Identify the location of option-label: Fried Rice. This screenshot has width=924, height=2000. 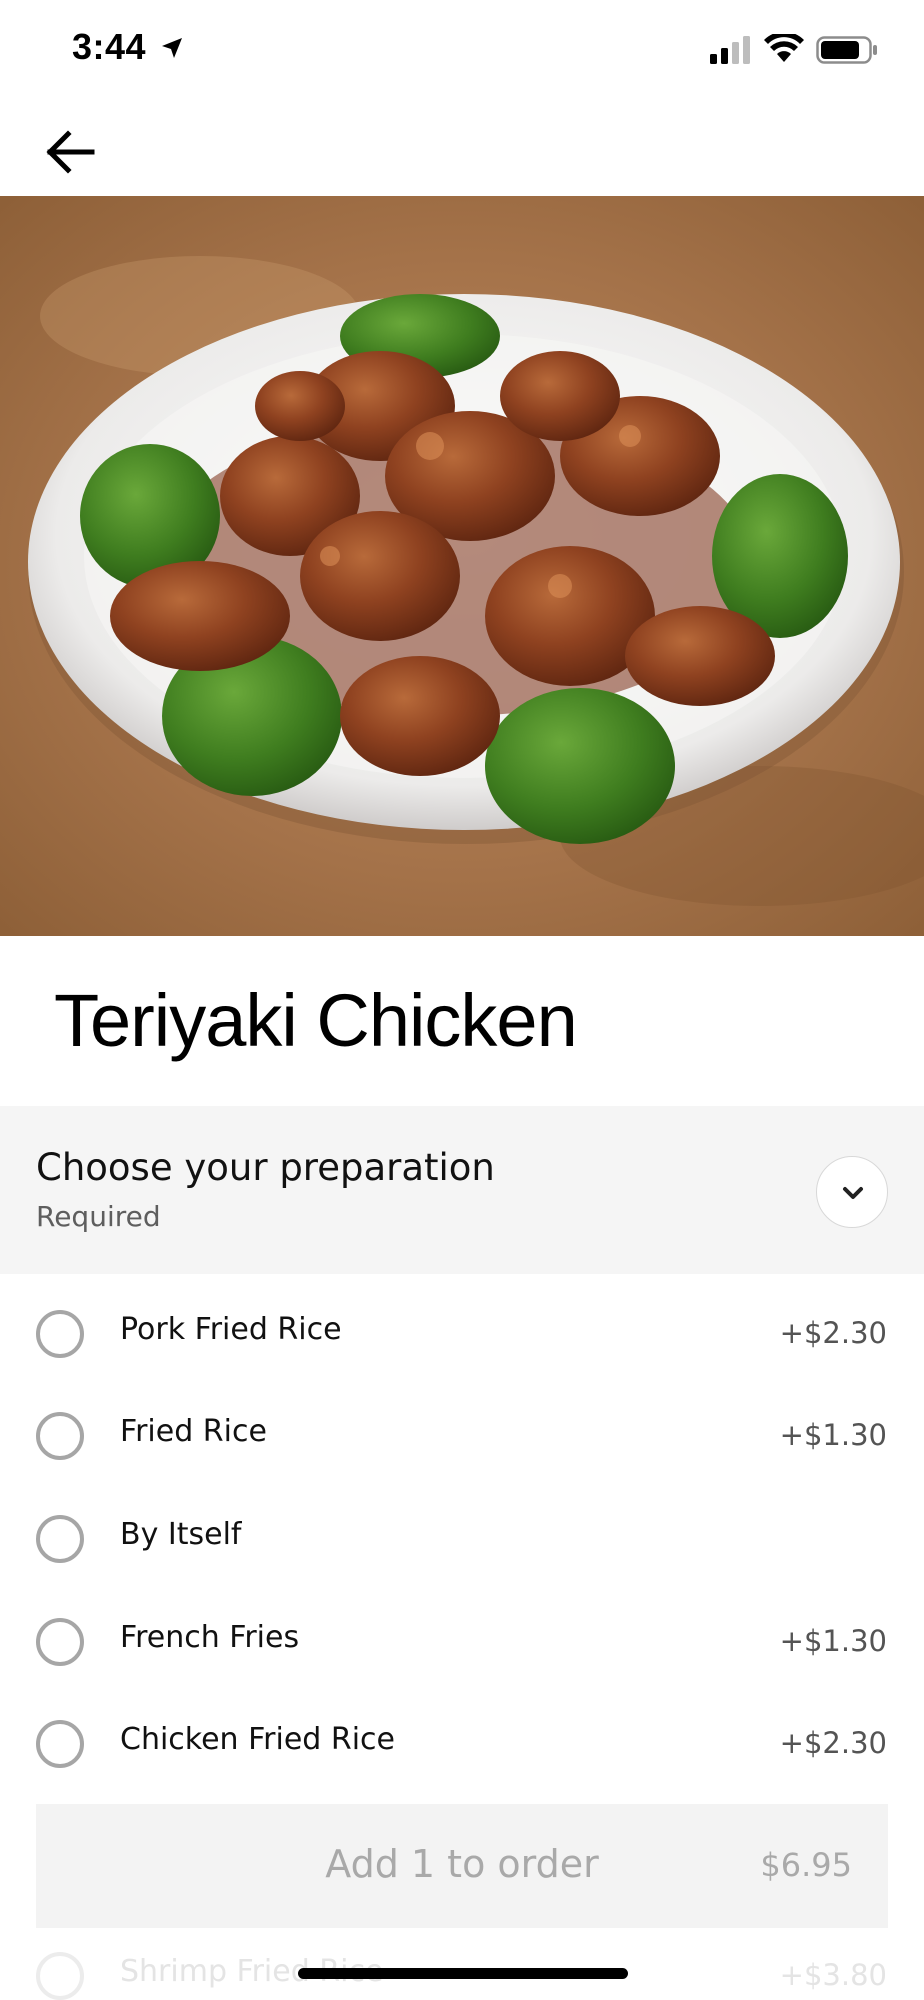
(193, 1431).